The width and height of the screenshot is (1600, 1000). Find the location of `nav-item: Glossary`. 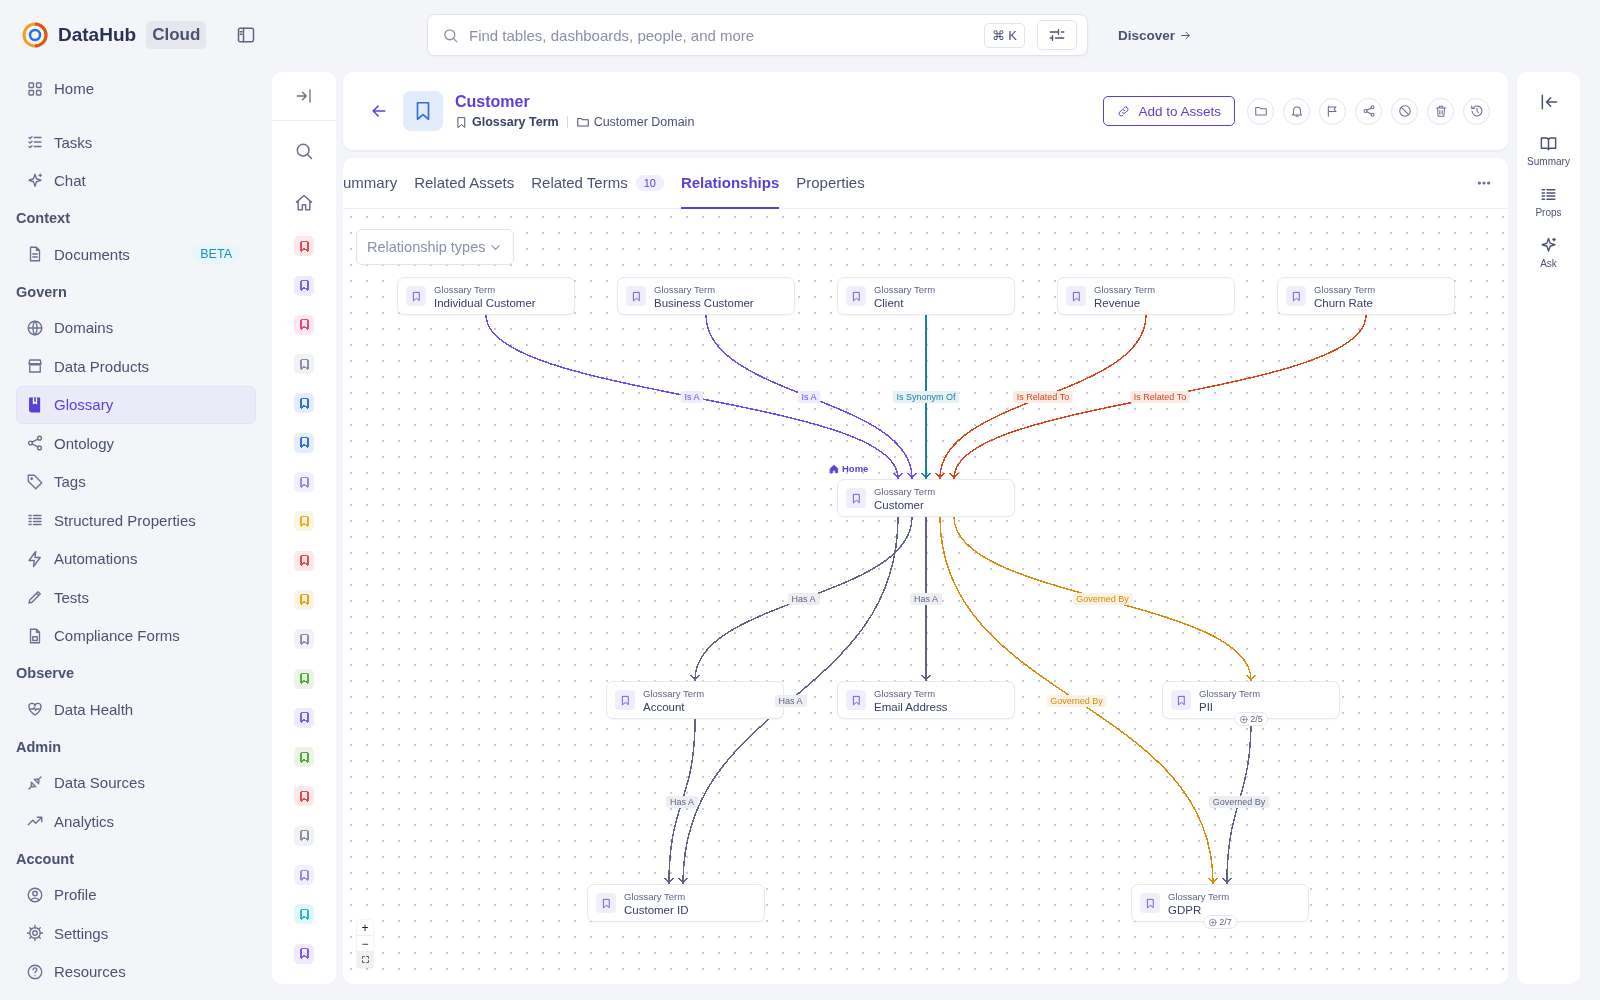

nav-item: Glossary is located at coordinates (136, 405).